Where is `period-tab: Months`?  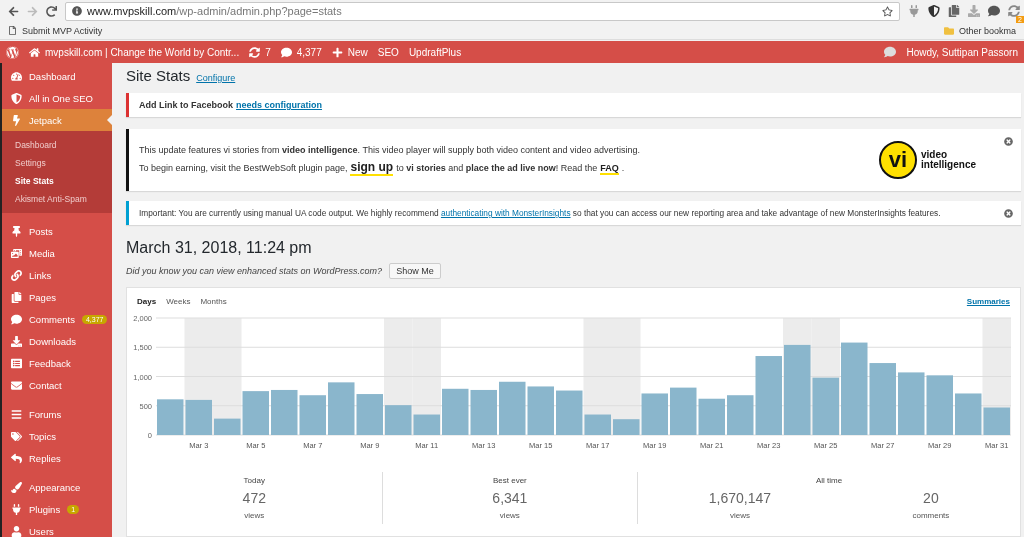
period-tab: Months is located at coordinates (213, 301).